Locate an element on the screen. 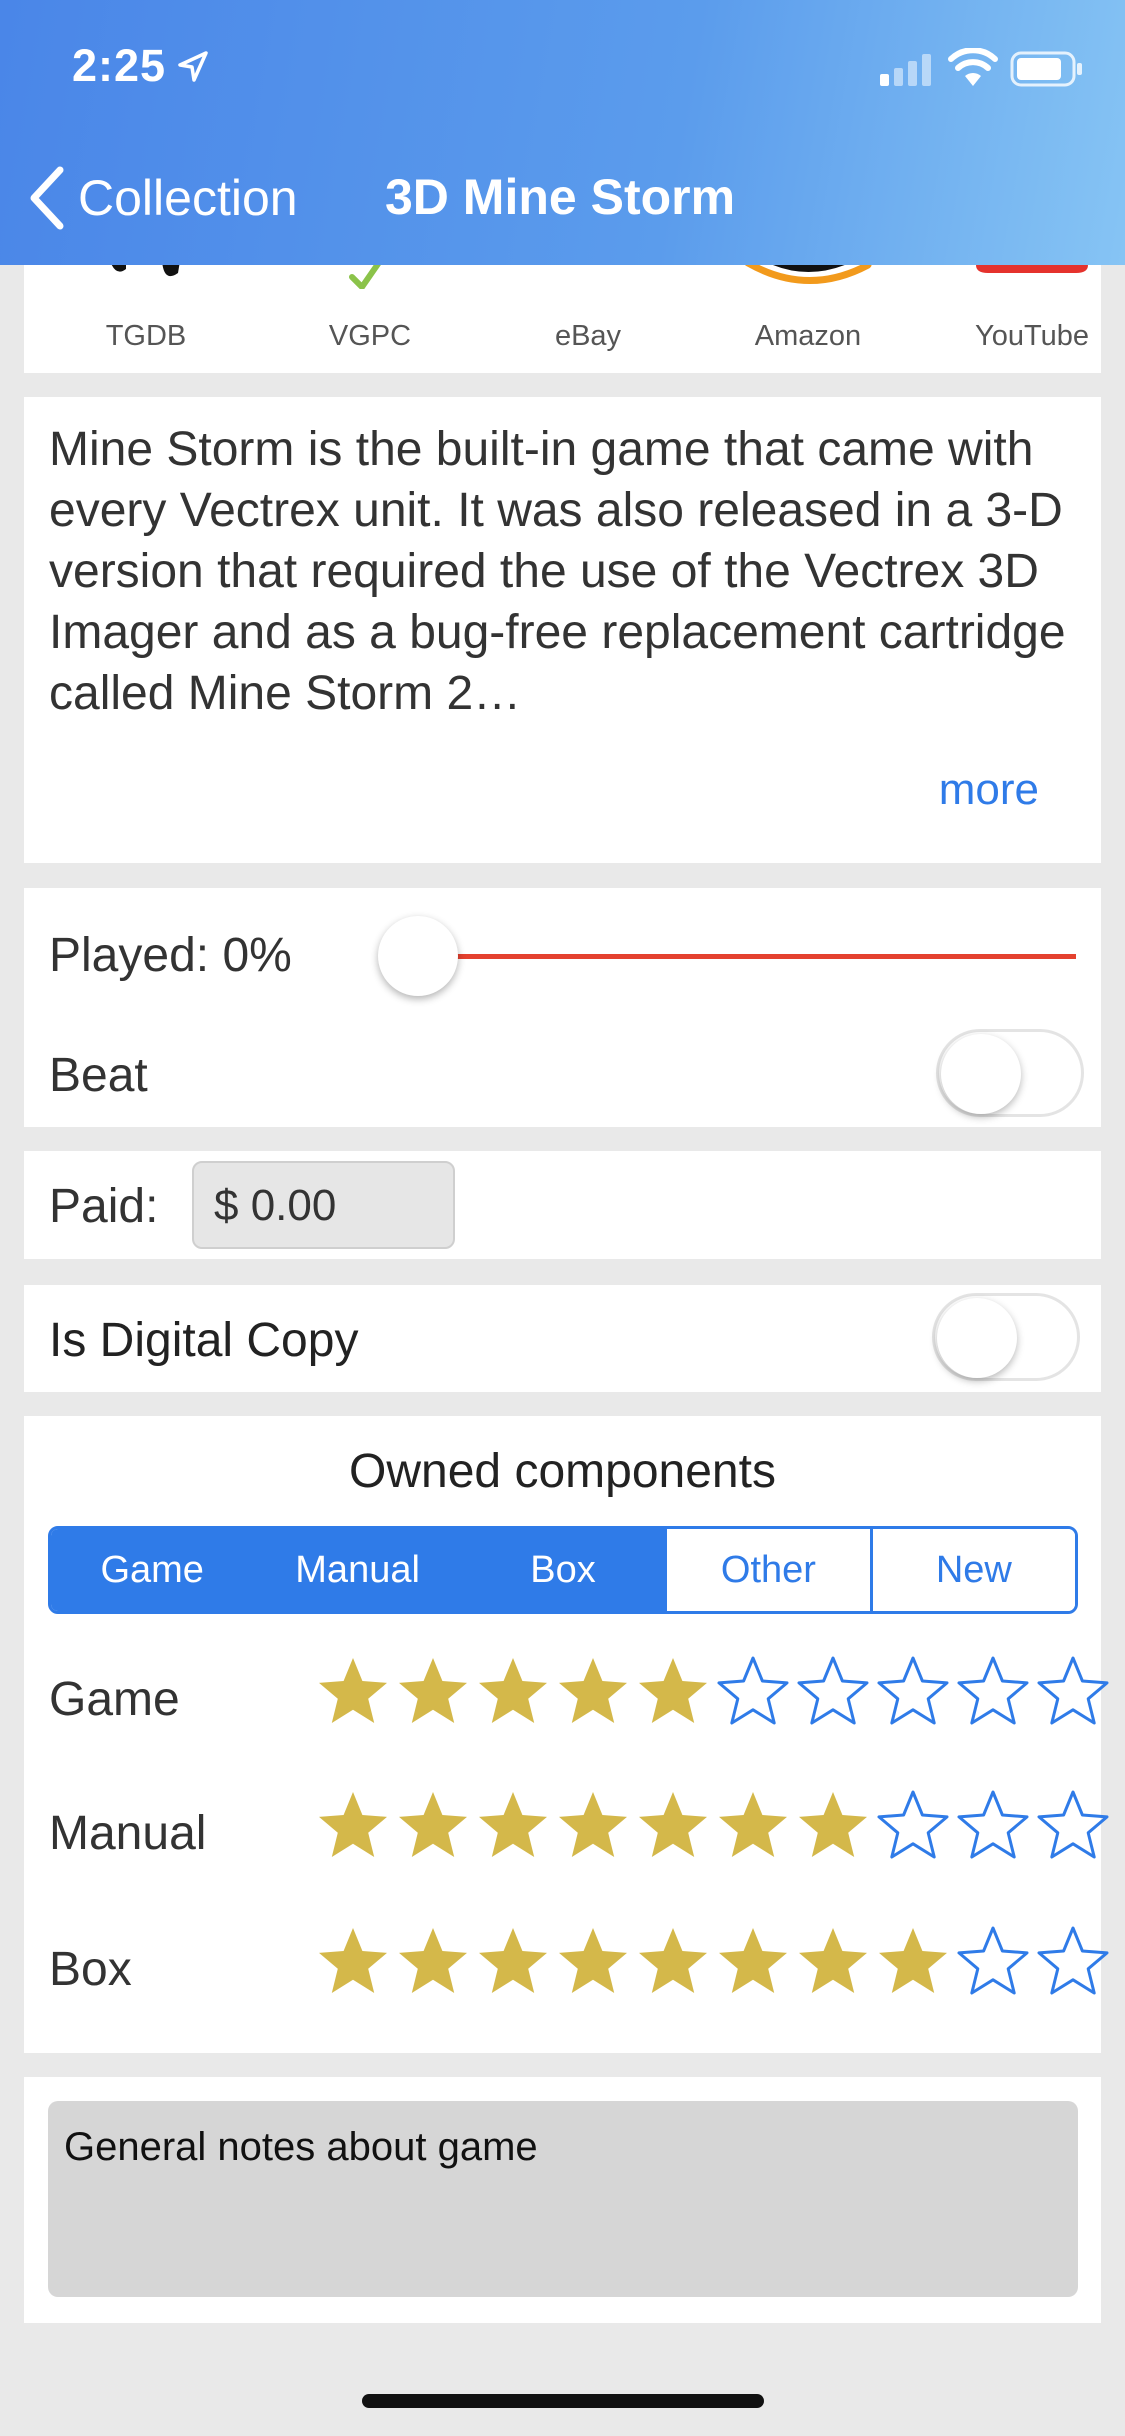  notes-textarea: General notes about game is located at coordinates (563, 2199).